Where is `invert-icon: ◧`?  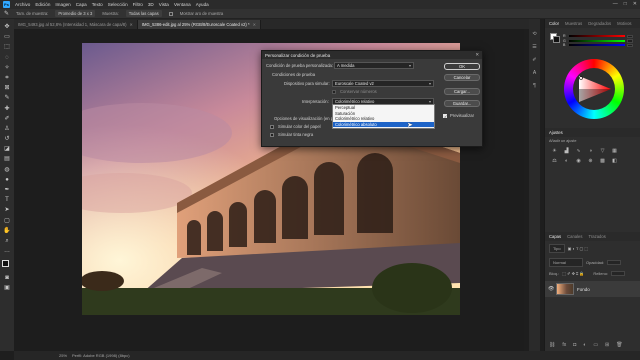 invert-icon: ◧ is located at coordinates (614, 161).